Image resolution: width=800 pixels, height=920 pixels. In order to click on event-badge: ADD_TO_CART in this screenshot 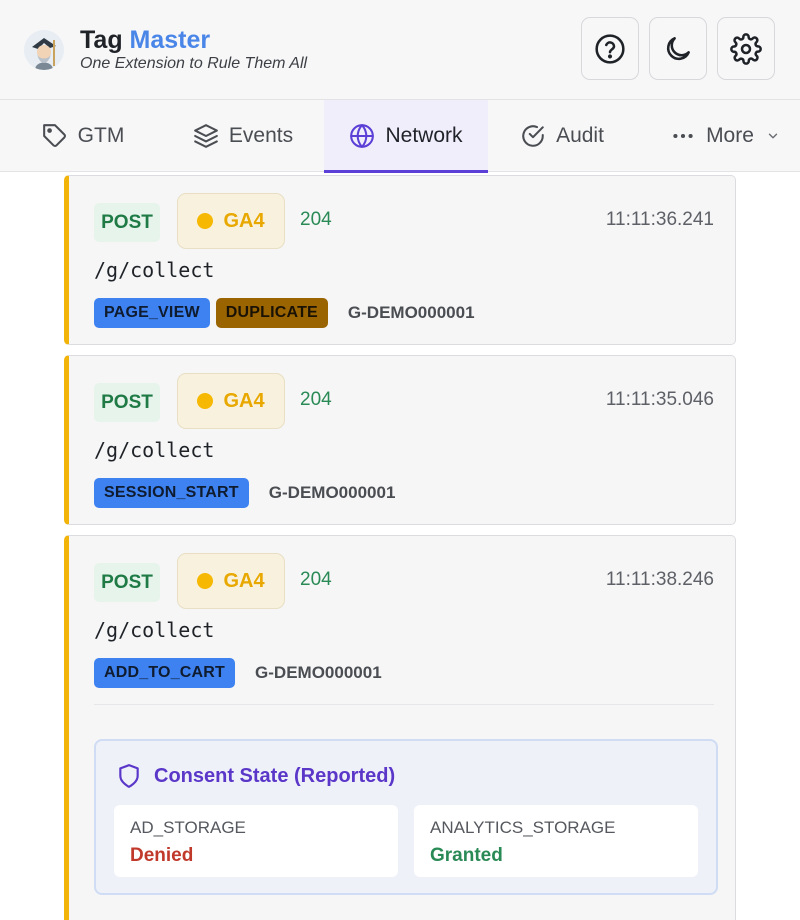, I will do `click(165, 673)`.